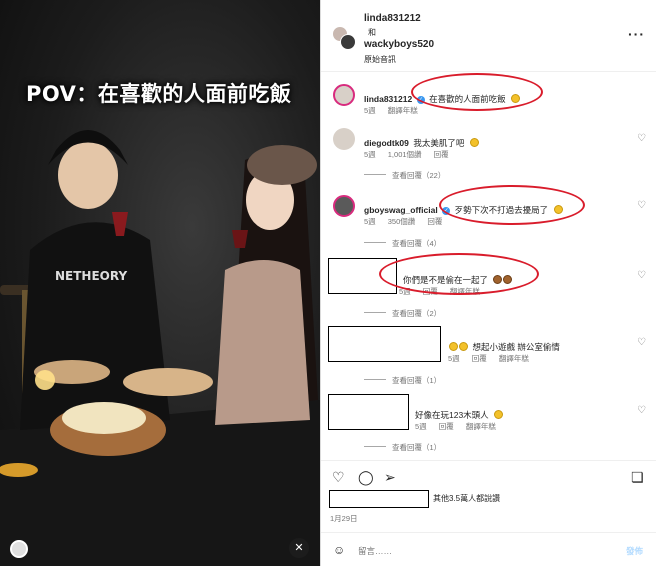  Describe the element at coordinates (637, 477) in the screenshot. I see `bookmark-icon: ❏` at that location.